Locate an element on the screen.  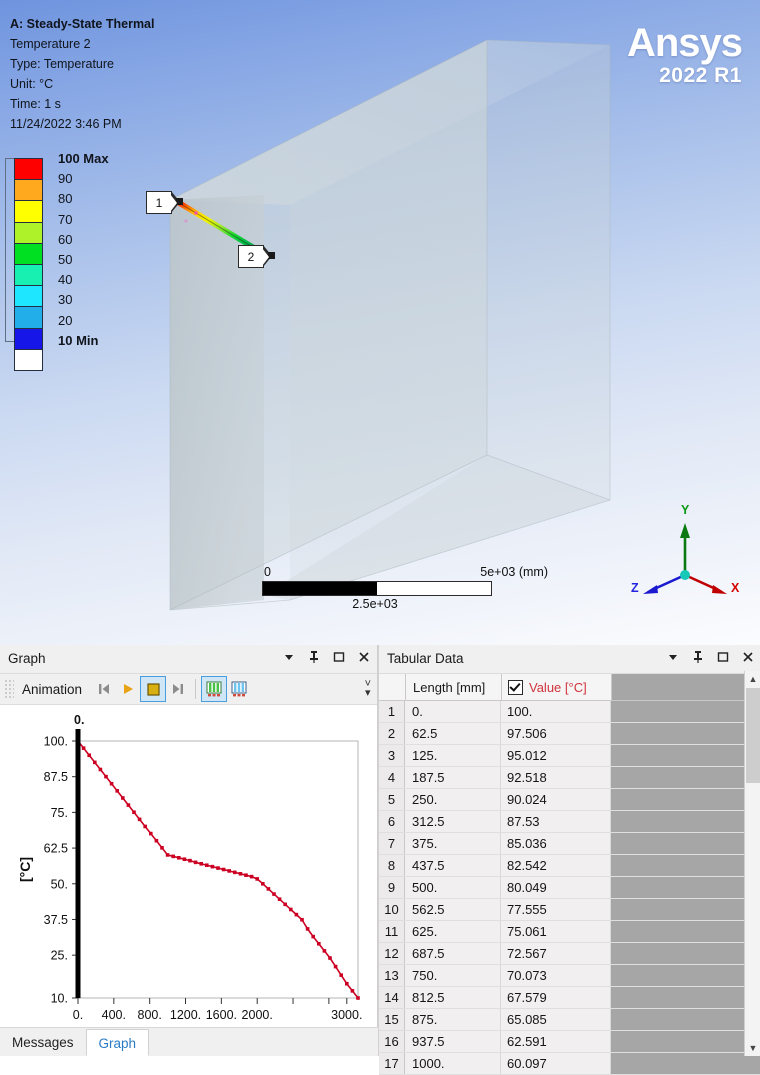
play-button is located at coordinates (128, 689).